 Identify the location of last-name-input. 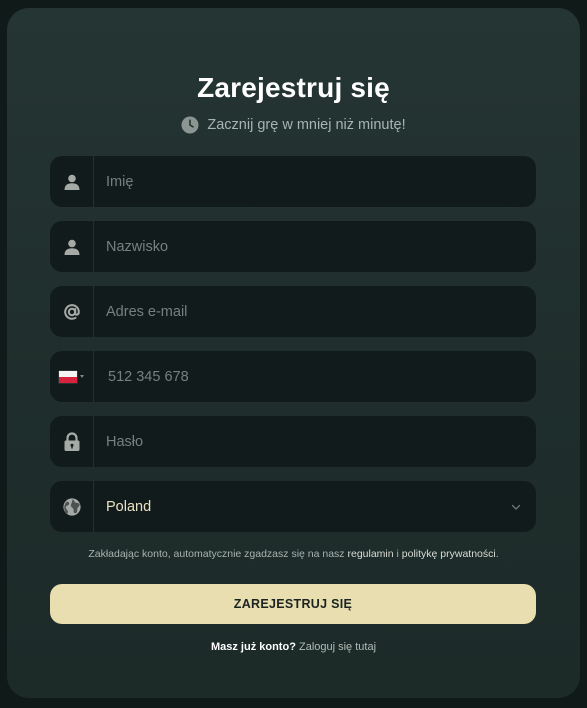
(315, 246).